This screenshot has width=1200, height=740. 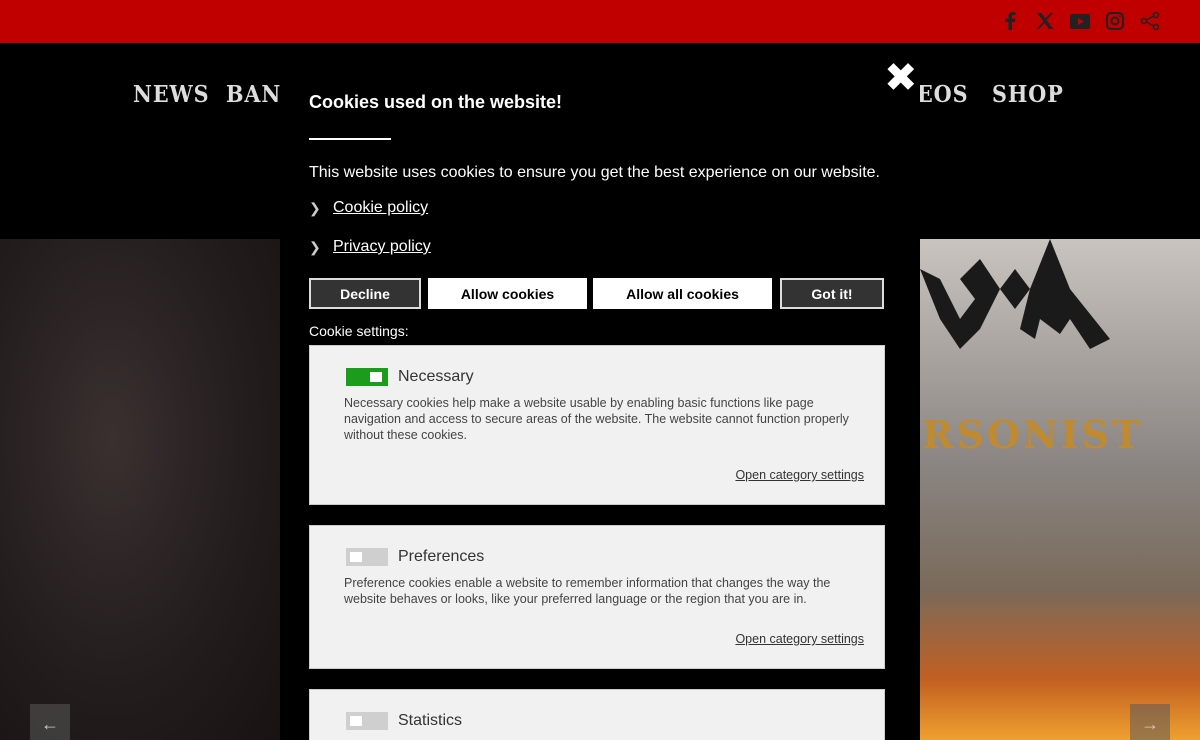 What do you see at coordinates (600, 21) in the screenshot?
I see `top-bar` at bounding box center [600, 21].